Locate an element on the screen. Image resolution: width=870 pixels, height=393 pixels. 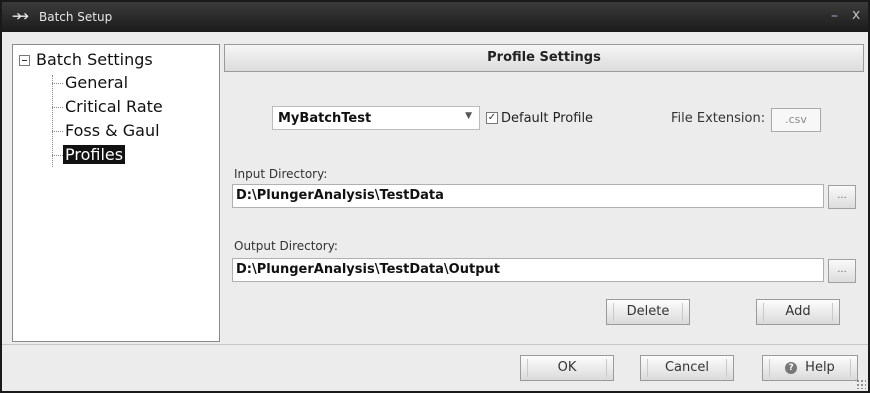
close-button: x is located at coordinates (856, 15).